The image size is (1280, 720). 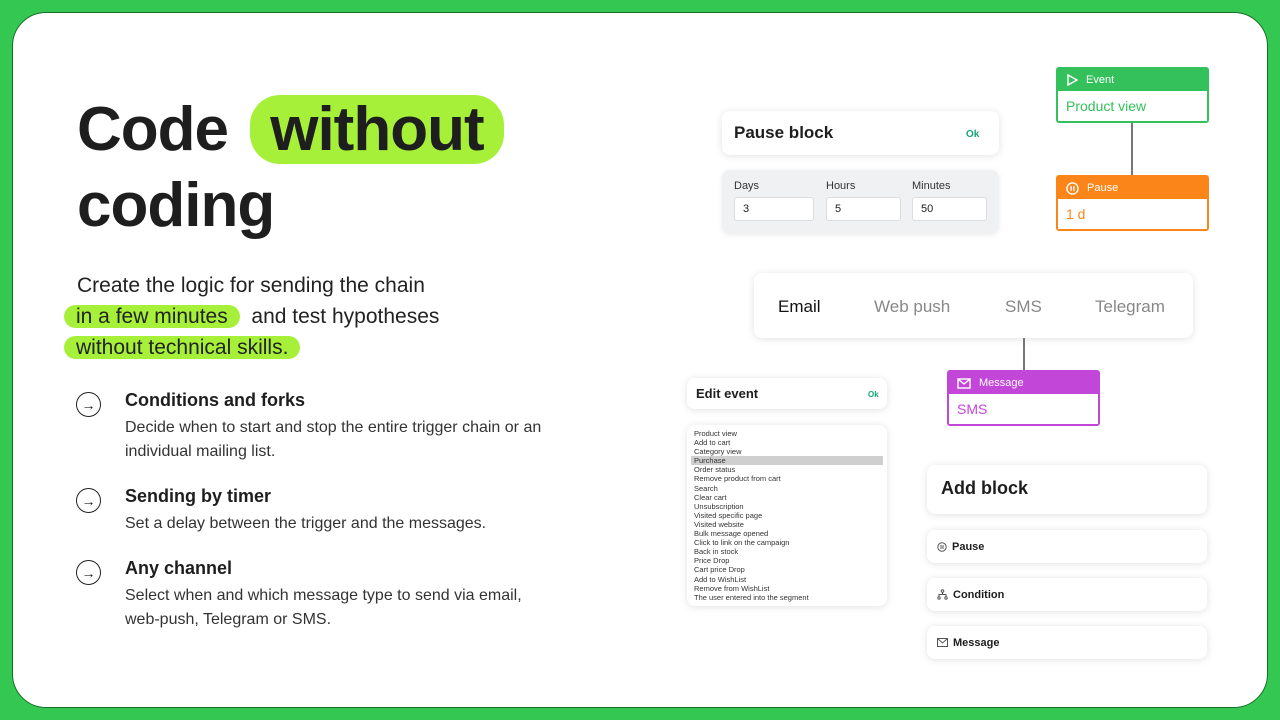 What do you see at coordinates (787, 579) in the screenshot?
I see `event-option: Add to WishList` at bounding box center [787, 579].